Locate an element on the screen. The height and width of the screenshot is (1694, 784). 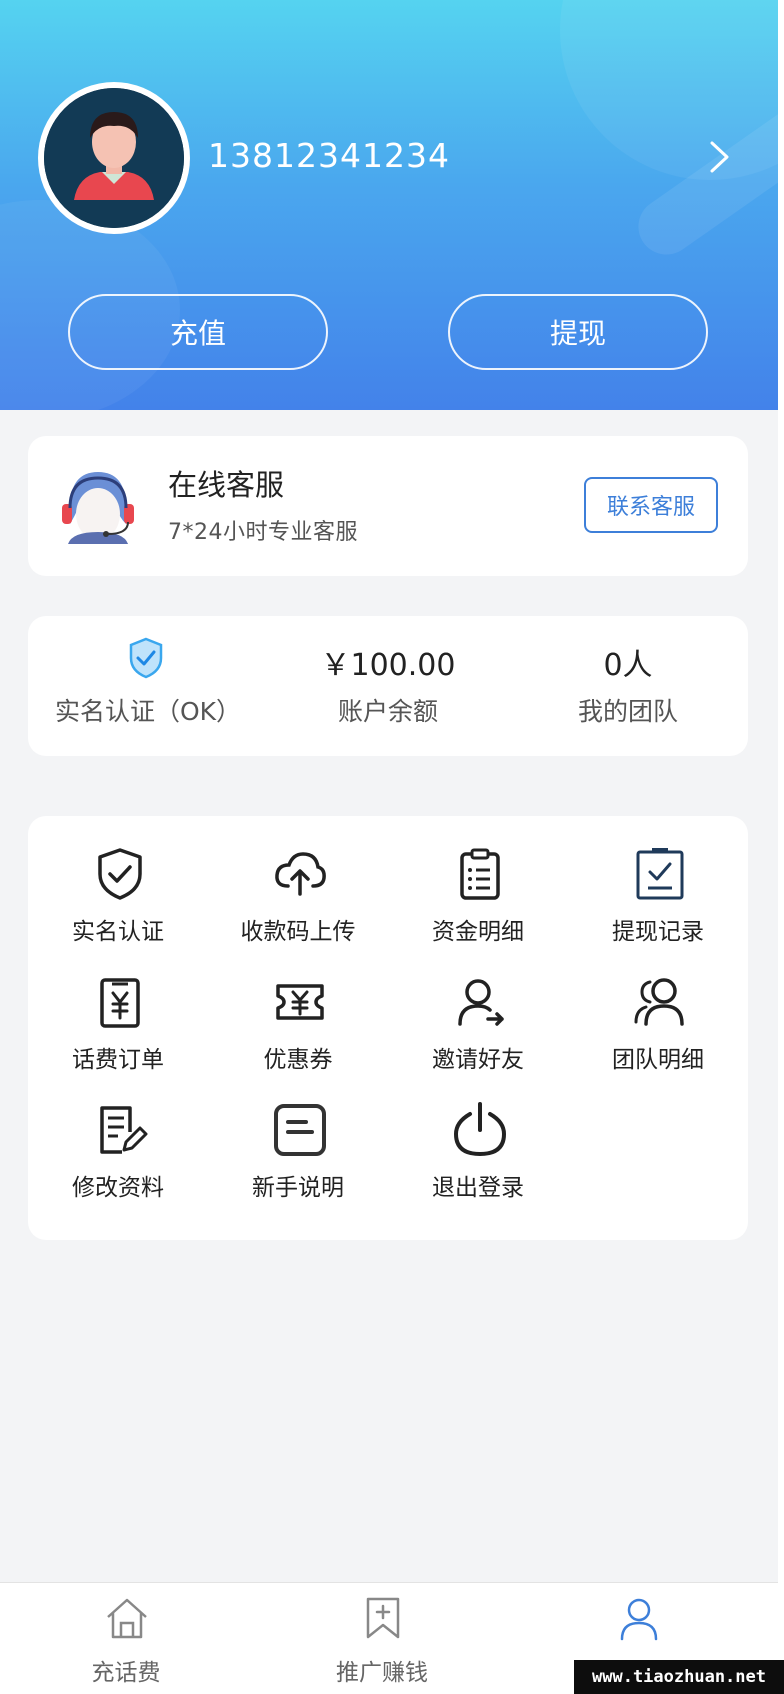
menu-item-label: 资金明细 is located at coordinates (478, 932).